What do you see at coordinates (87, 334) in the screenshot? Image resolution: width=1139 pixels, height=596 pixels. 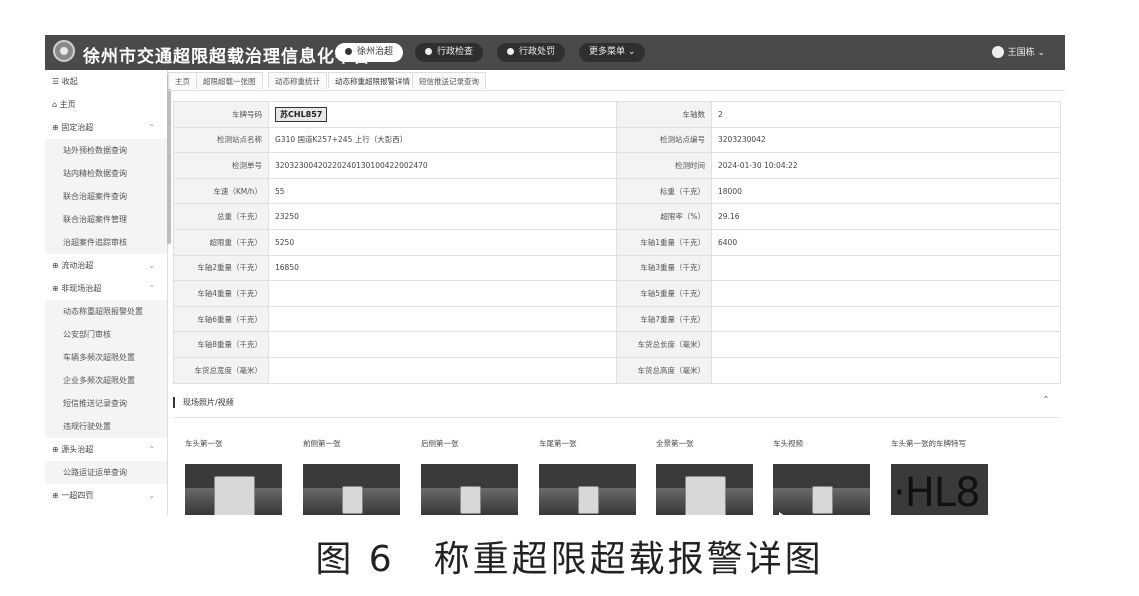 I see `sidebar-item-label: 公安部门审核` at bounding box center [87, 334].